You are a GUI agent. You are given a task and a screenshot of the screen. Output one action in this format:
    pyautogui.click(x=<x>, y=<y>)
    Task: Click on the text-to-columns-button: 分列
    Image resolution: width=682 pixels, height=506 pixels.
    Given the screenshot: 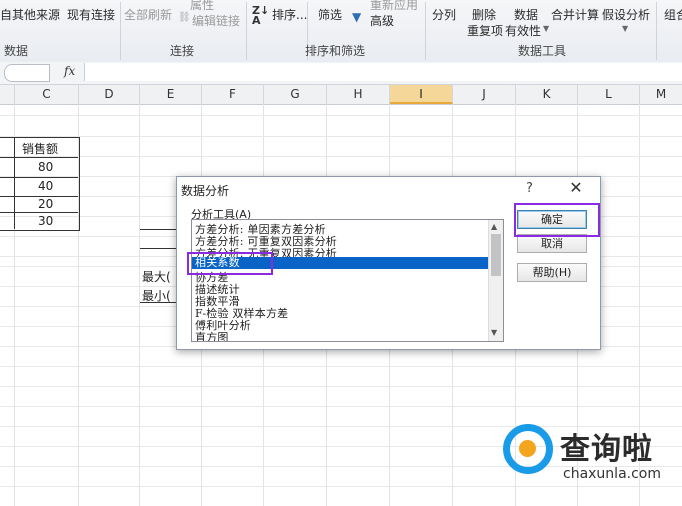 What is the action you would take?
    pyautogui.click(x=444, y=14)
    